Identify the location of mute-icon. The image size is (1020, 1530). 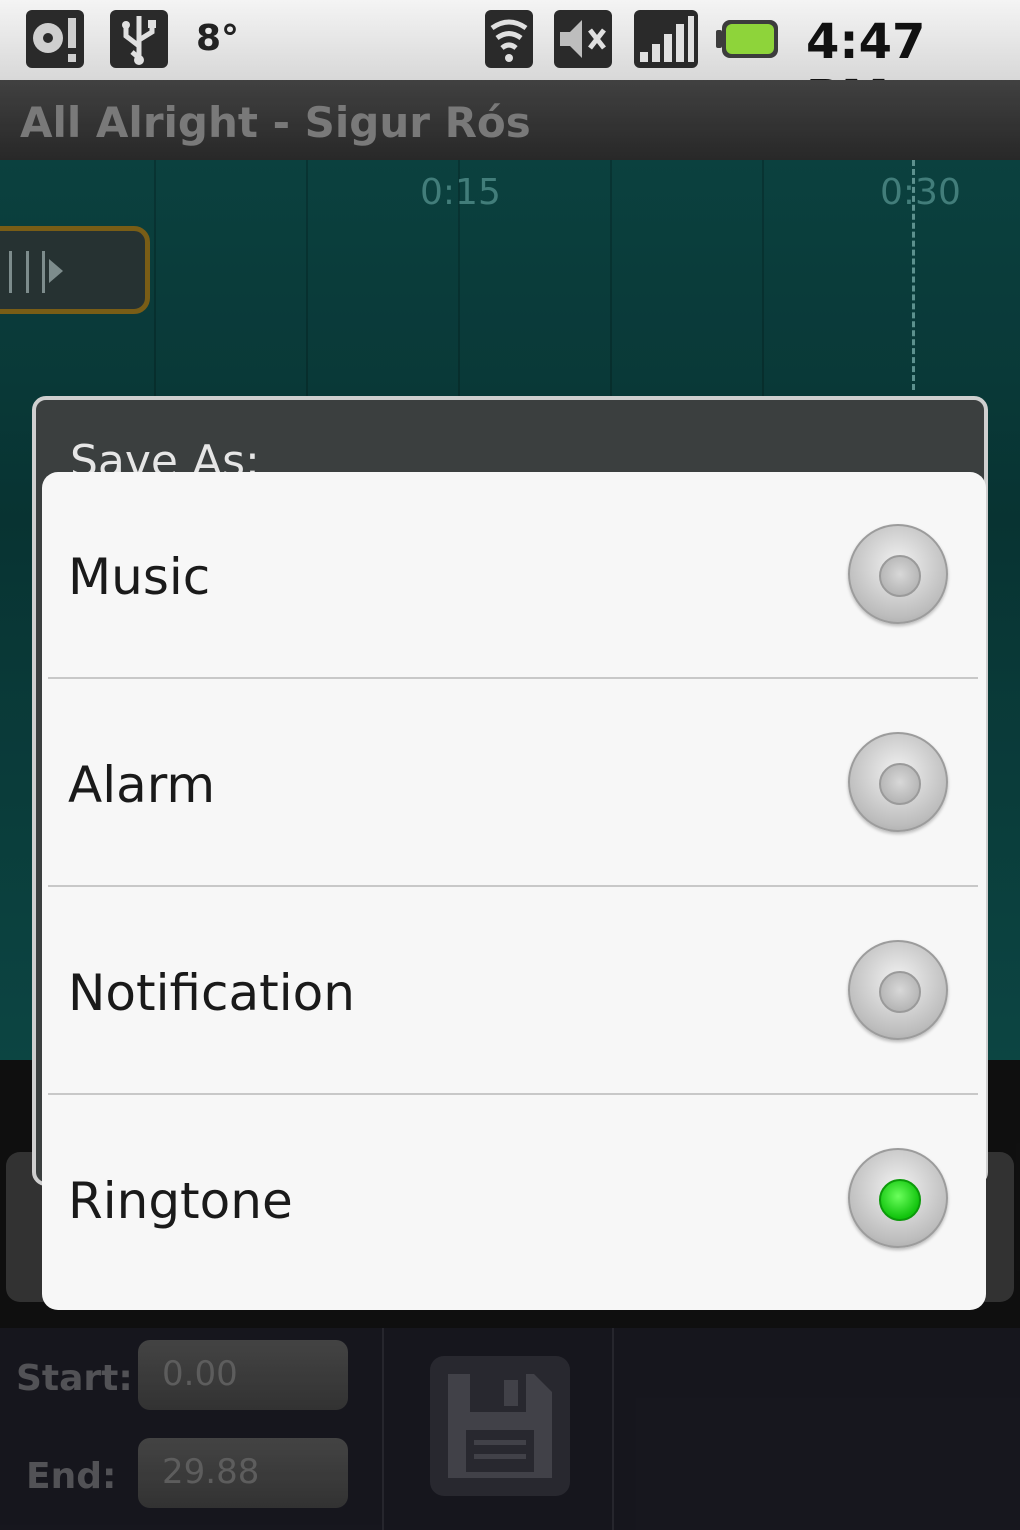
(583, 39).